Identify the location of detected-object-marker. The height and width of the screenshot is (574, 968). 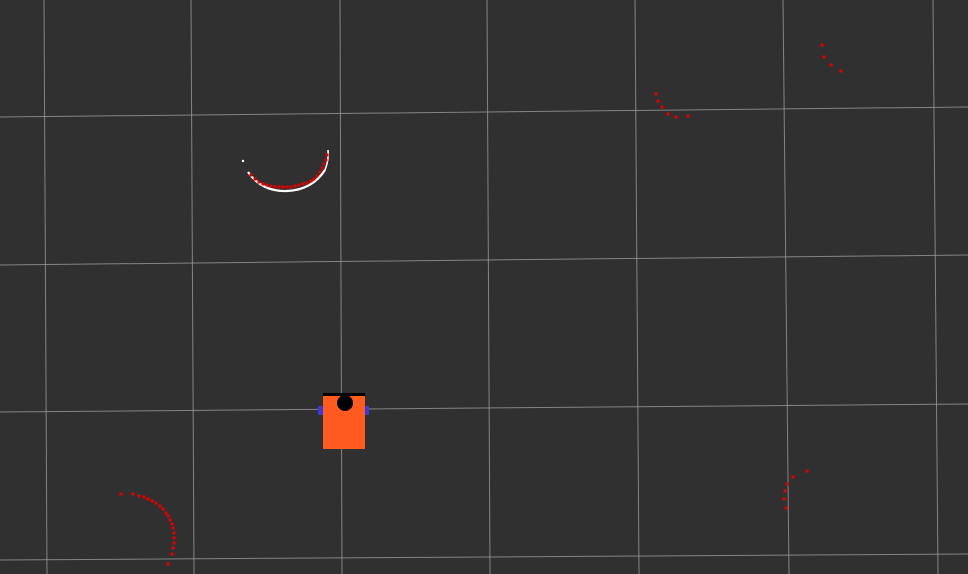
(243, 161).